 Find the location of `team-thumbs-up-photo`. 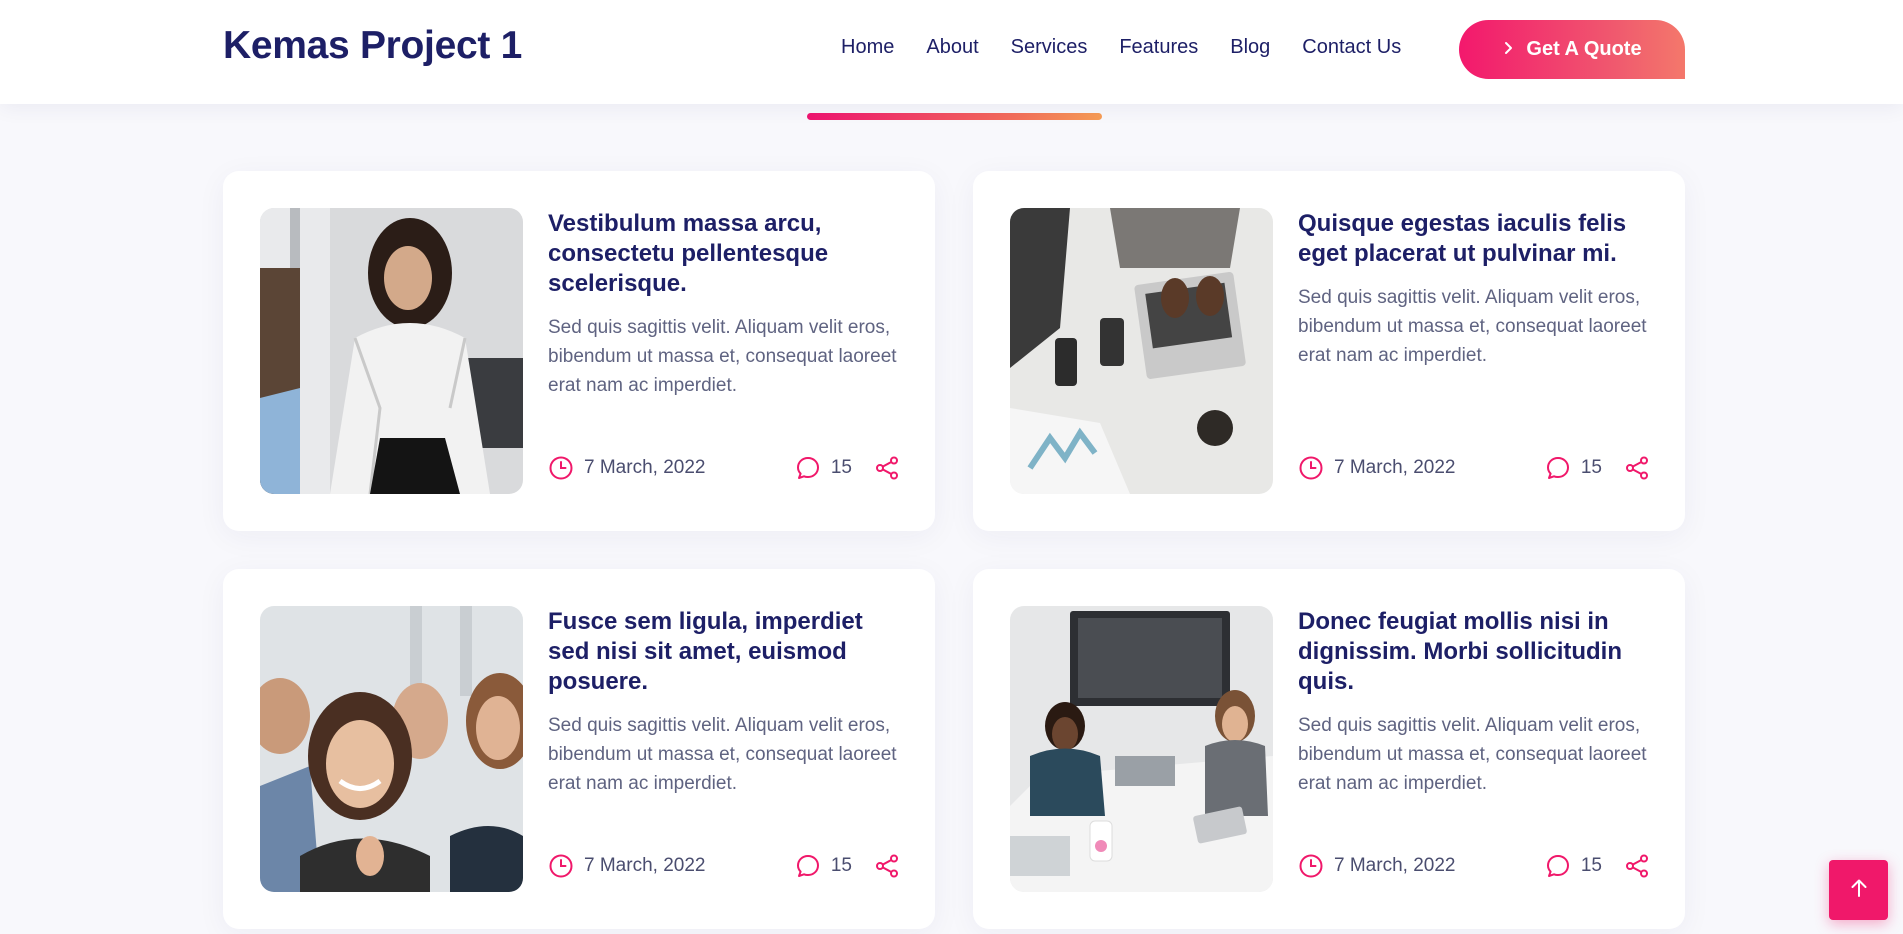

team-thumbs-up-photo is located at coordinates (391, 749).